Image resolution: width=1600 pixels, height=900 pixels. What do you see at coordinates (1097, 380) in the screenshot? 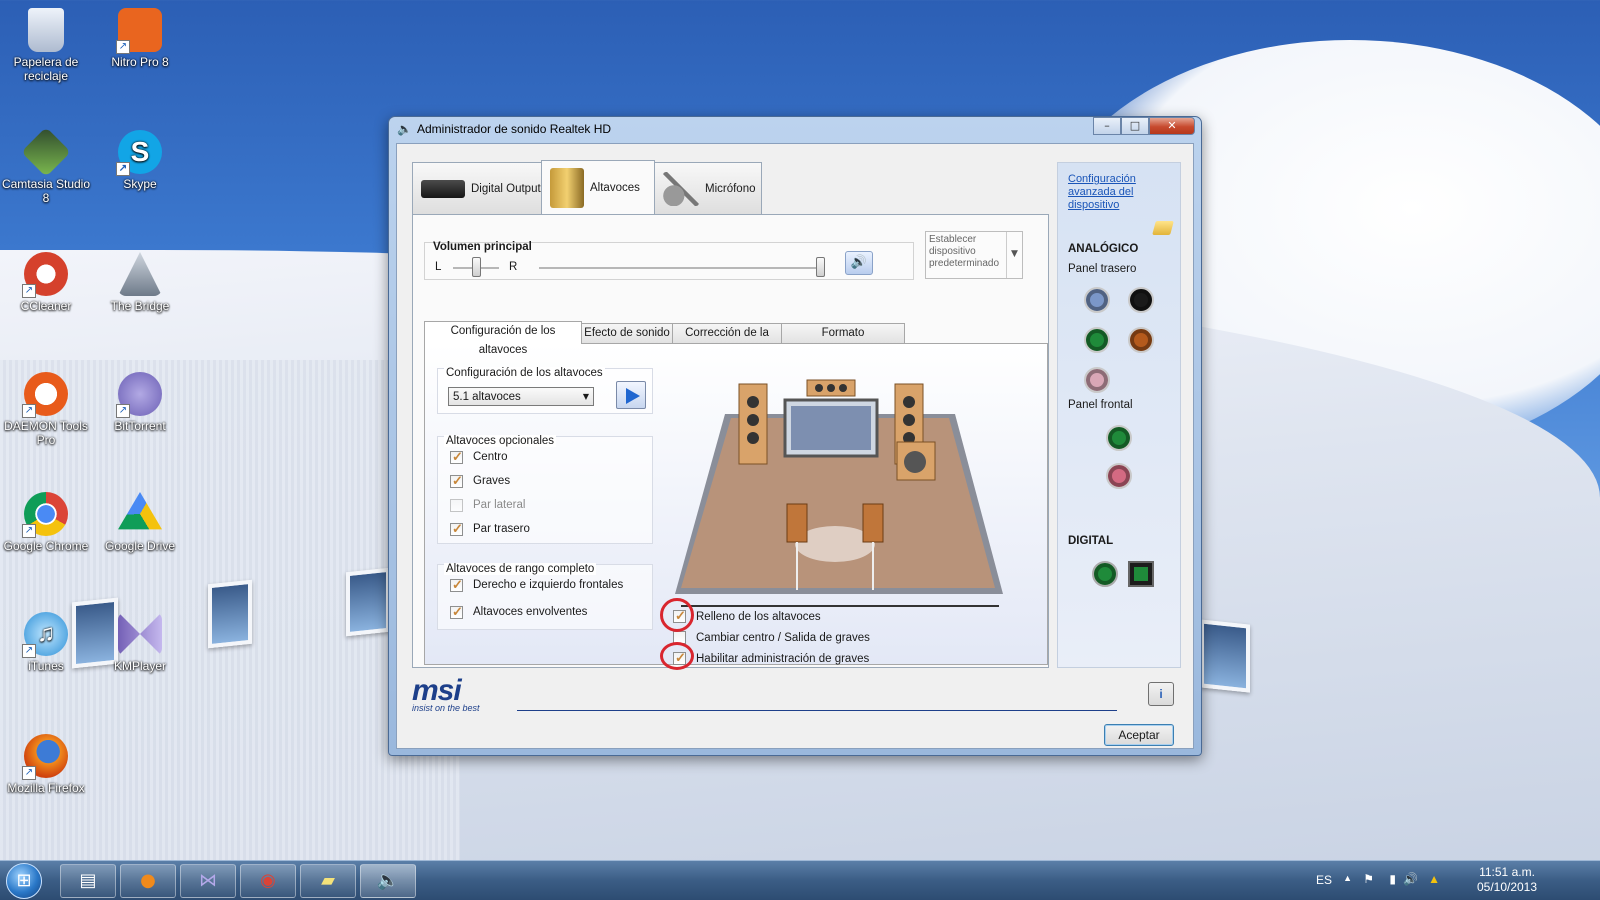
I see `jack-rear-pink` at bounding box center [1097, 380].